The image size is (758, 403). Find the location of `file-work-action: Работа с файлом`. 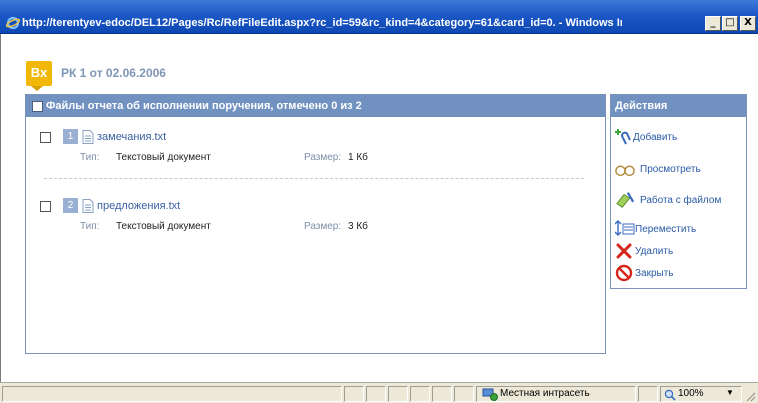

file-work-action: Работа с файлом is located at coordinates (680, 200).